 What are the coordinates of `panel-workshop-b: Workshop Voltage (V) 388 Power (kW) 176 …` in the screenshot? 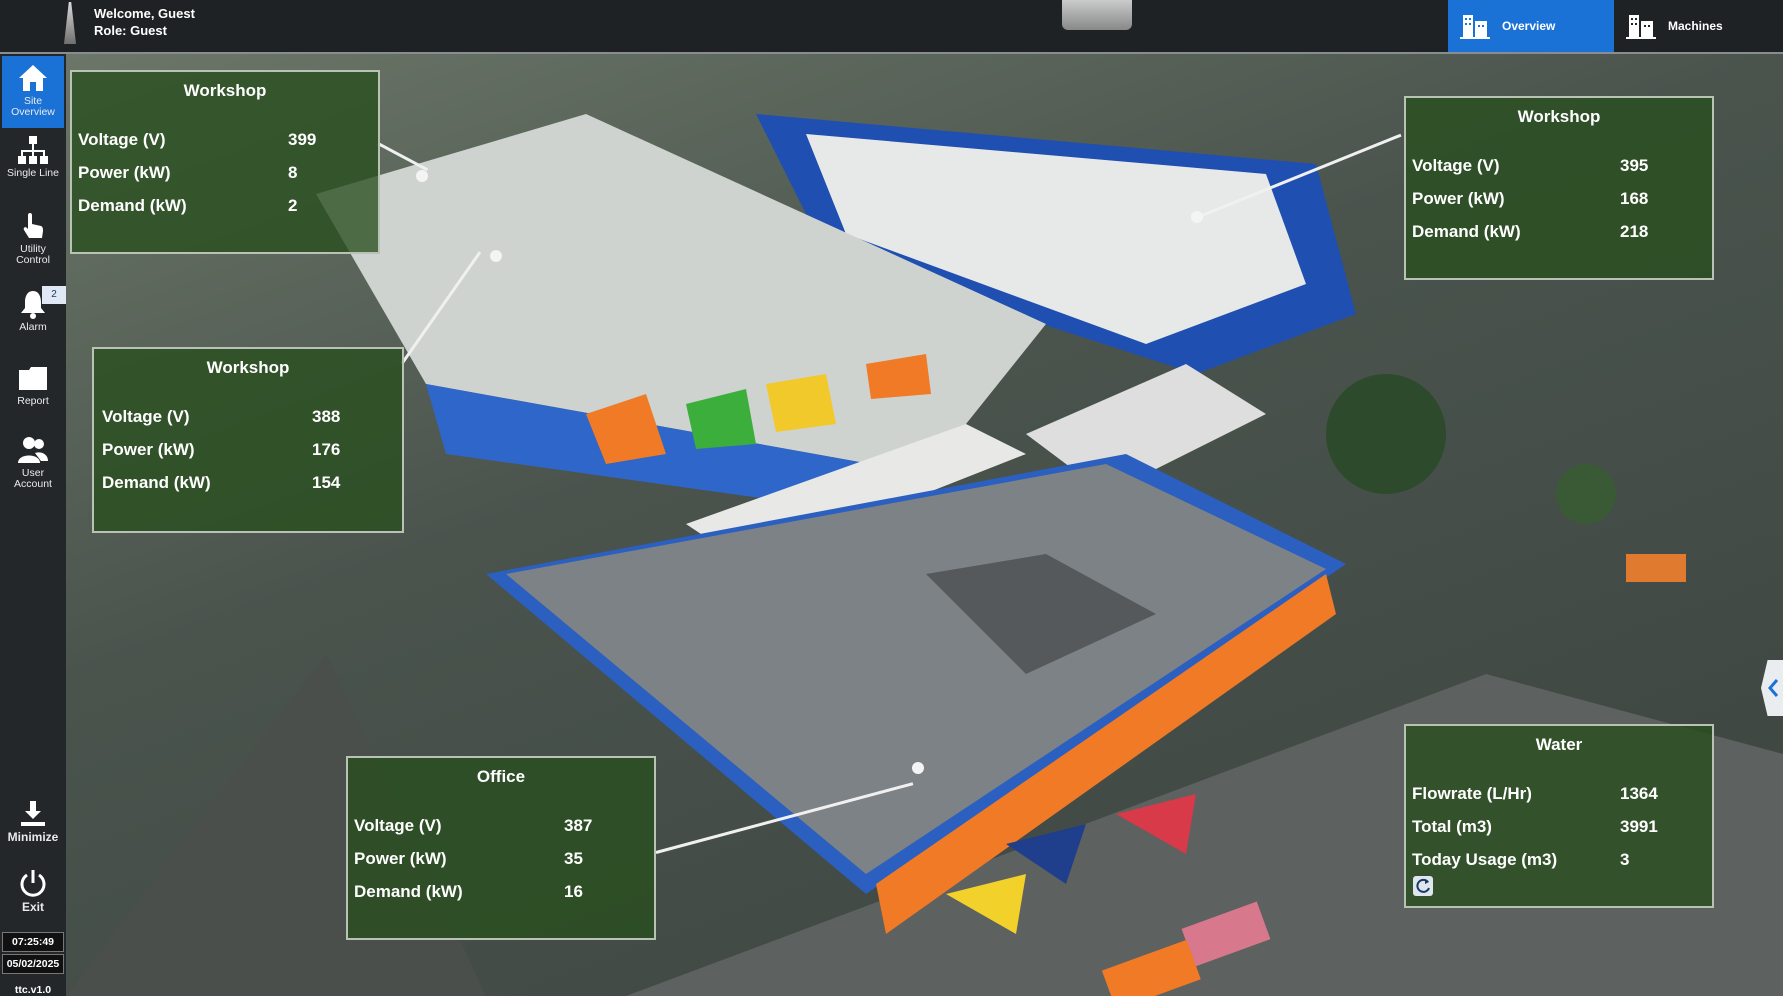 It's located at (248, 440).